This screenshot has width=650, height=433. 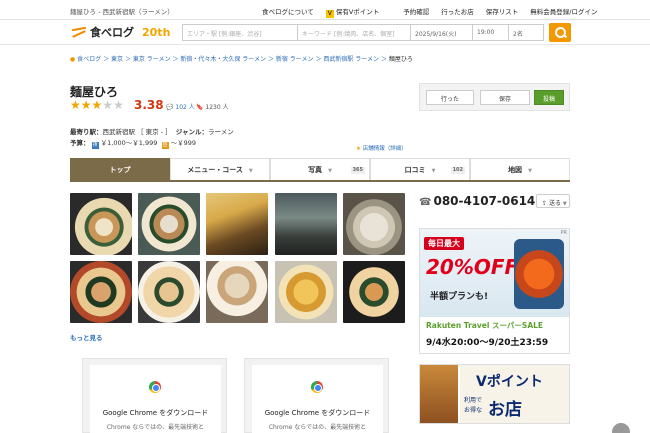 What do you see at coordinates (152, 59) in the screenshot?
I see `breadcrumb-item: 東京 ラーメン` at bounding box center [152, 59].